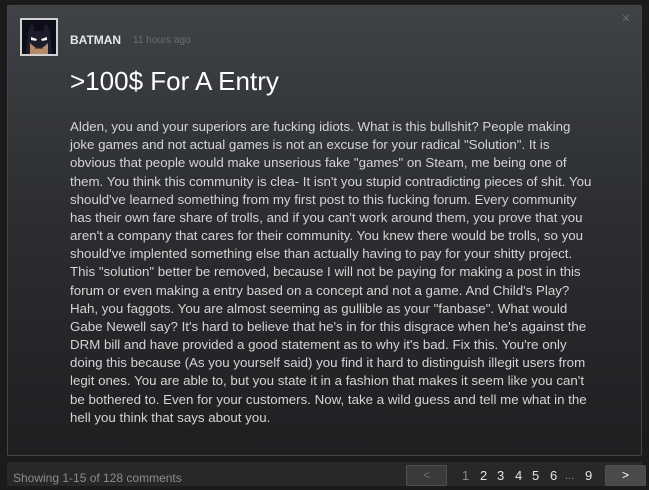 The width and height of the screenshot is (649, 490). I want to click on prev-page-button: <, so click(426, 475).